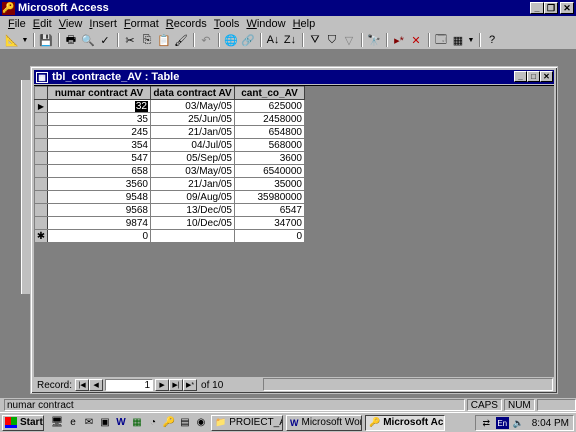 The width and height of the screenshot is (576, 432). I want to click on first-record-icon: |◀, so click(82, 385).